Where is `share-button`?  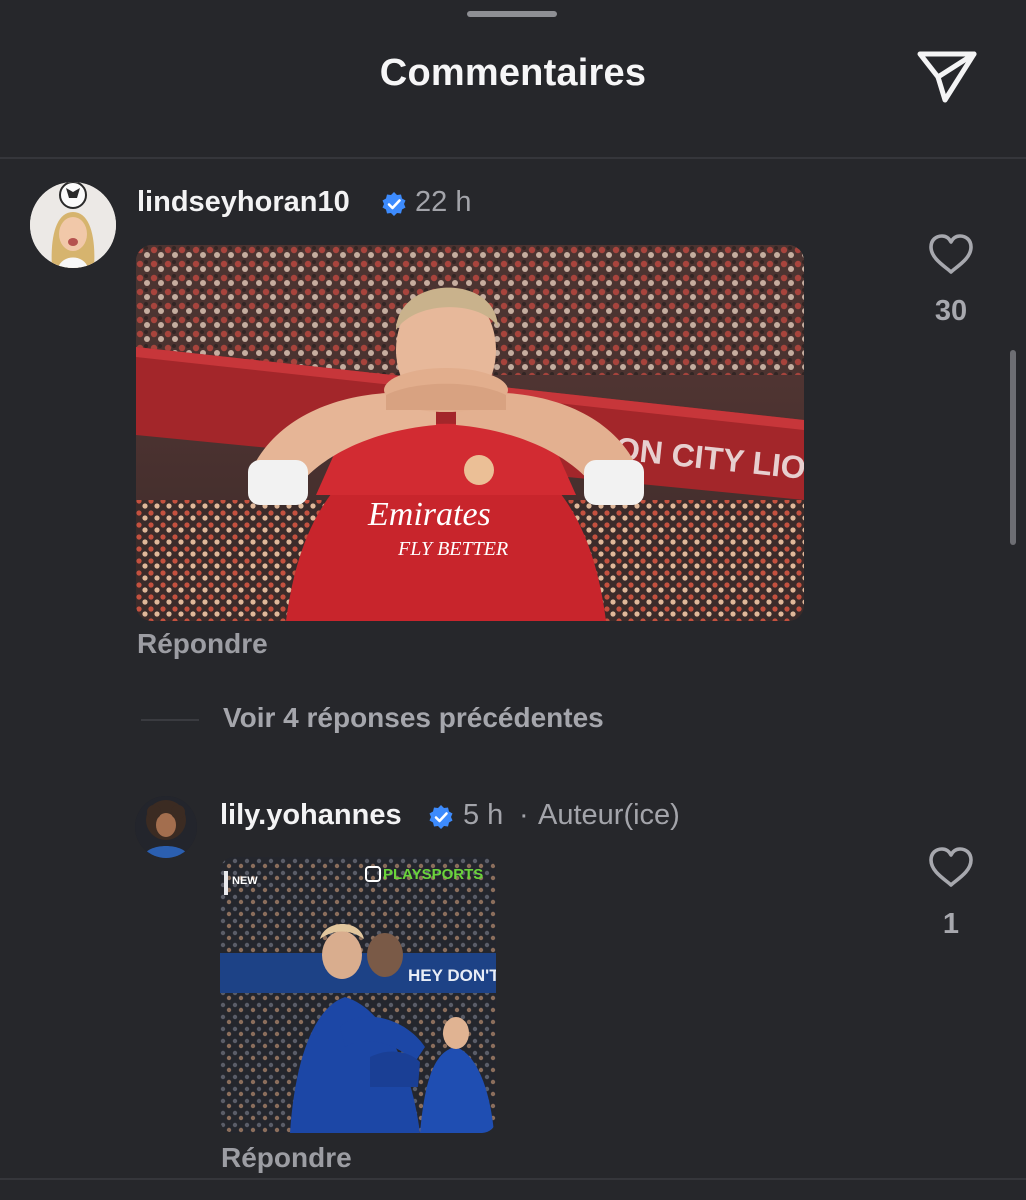
share-button is located at coordinates (947, 75).